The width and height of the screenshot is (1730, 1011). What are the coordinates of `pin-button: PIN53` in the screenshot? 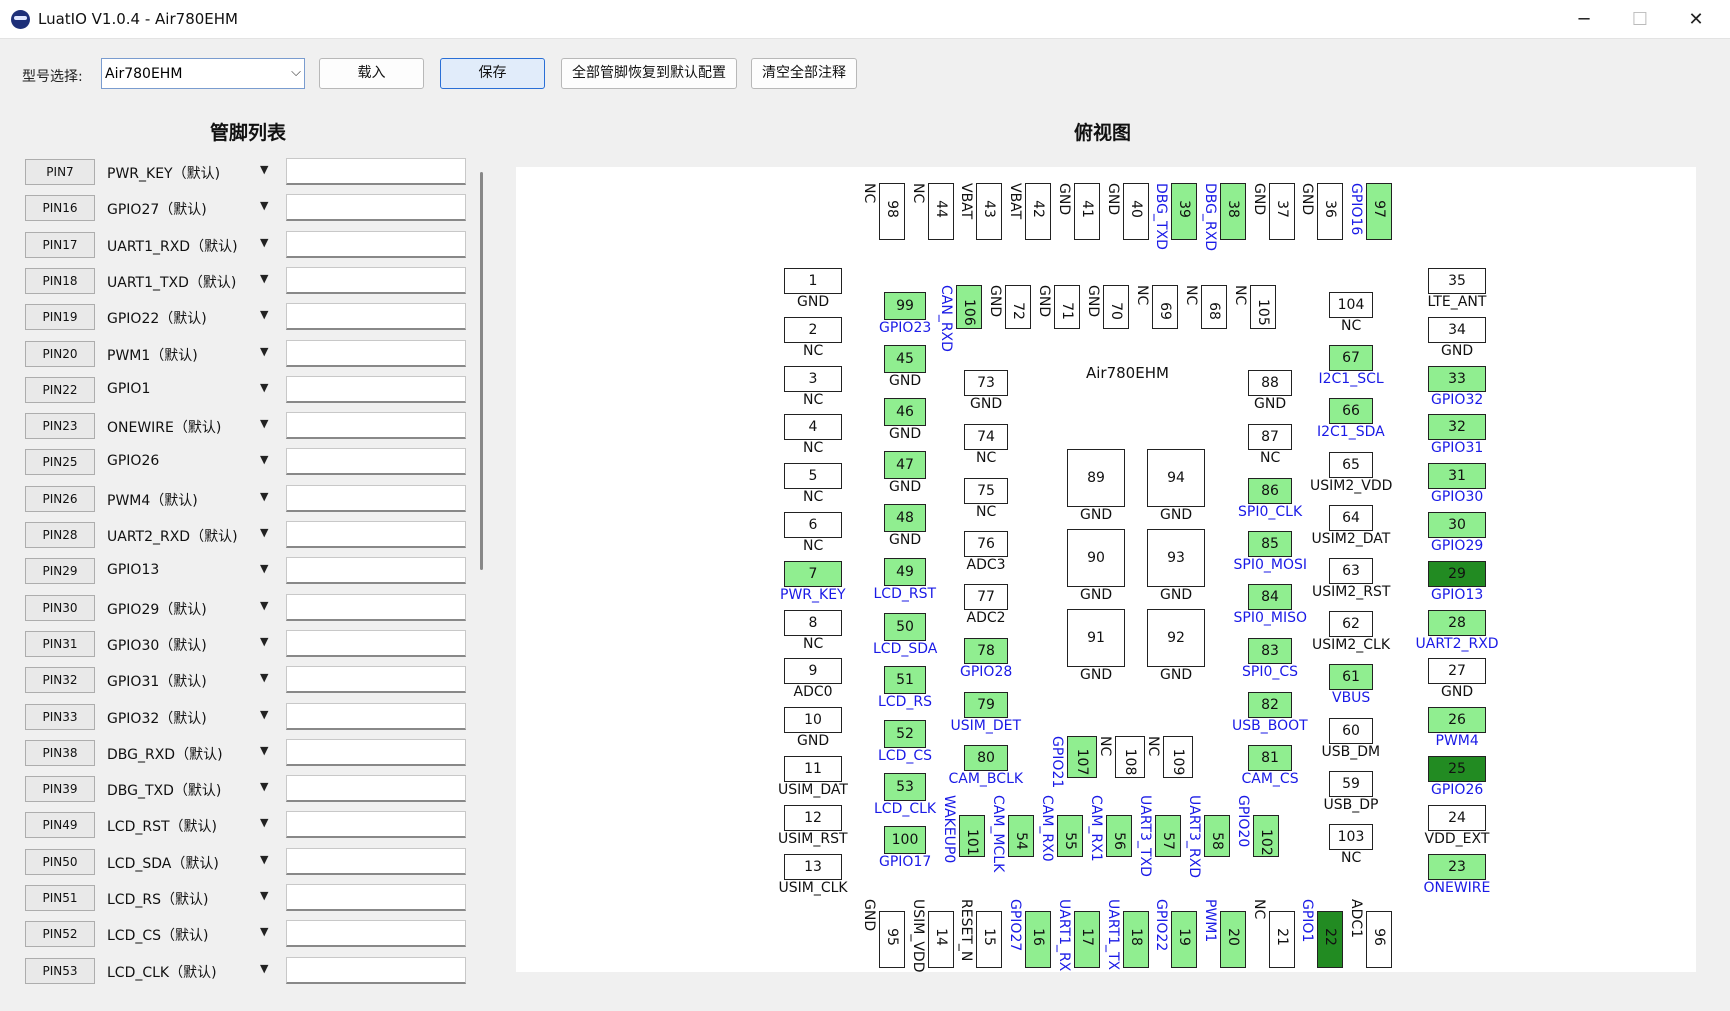 It's located at (60, 970).